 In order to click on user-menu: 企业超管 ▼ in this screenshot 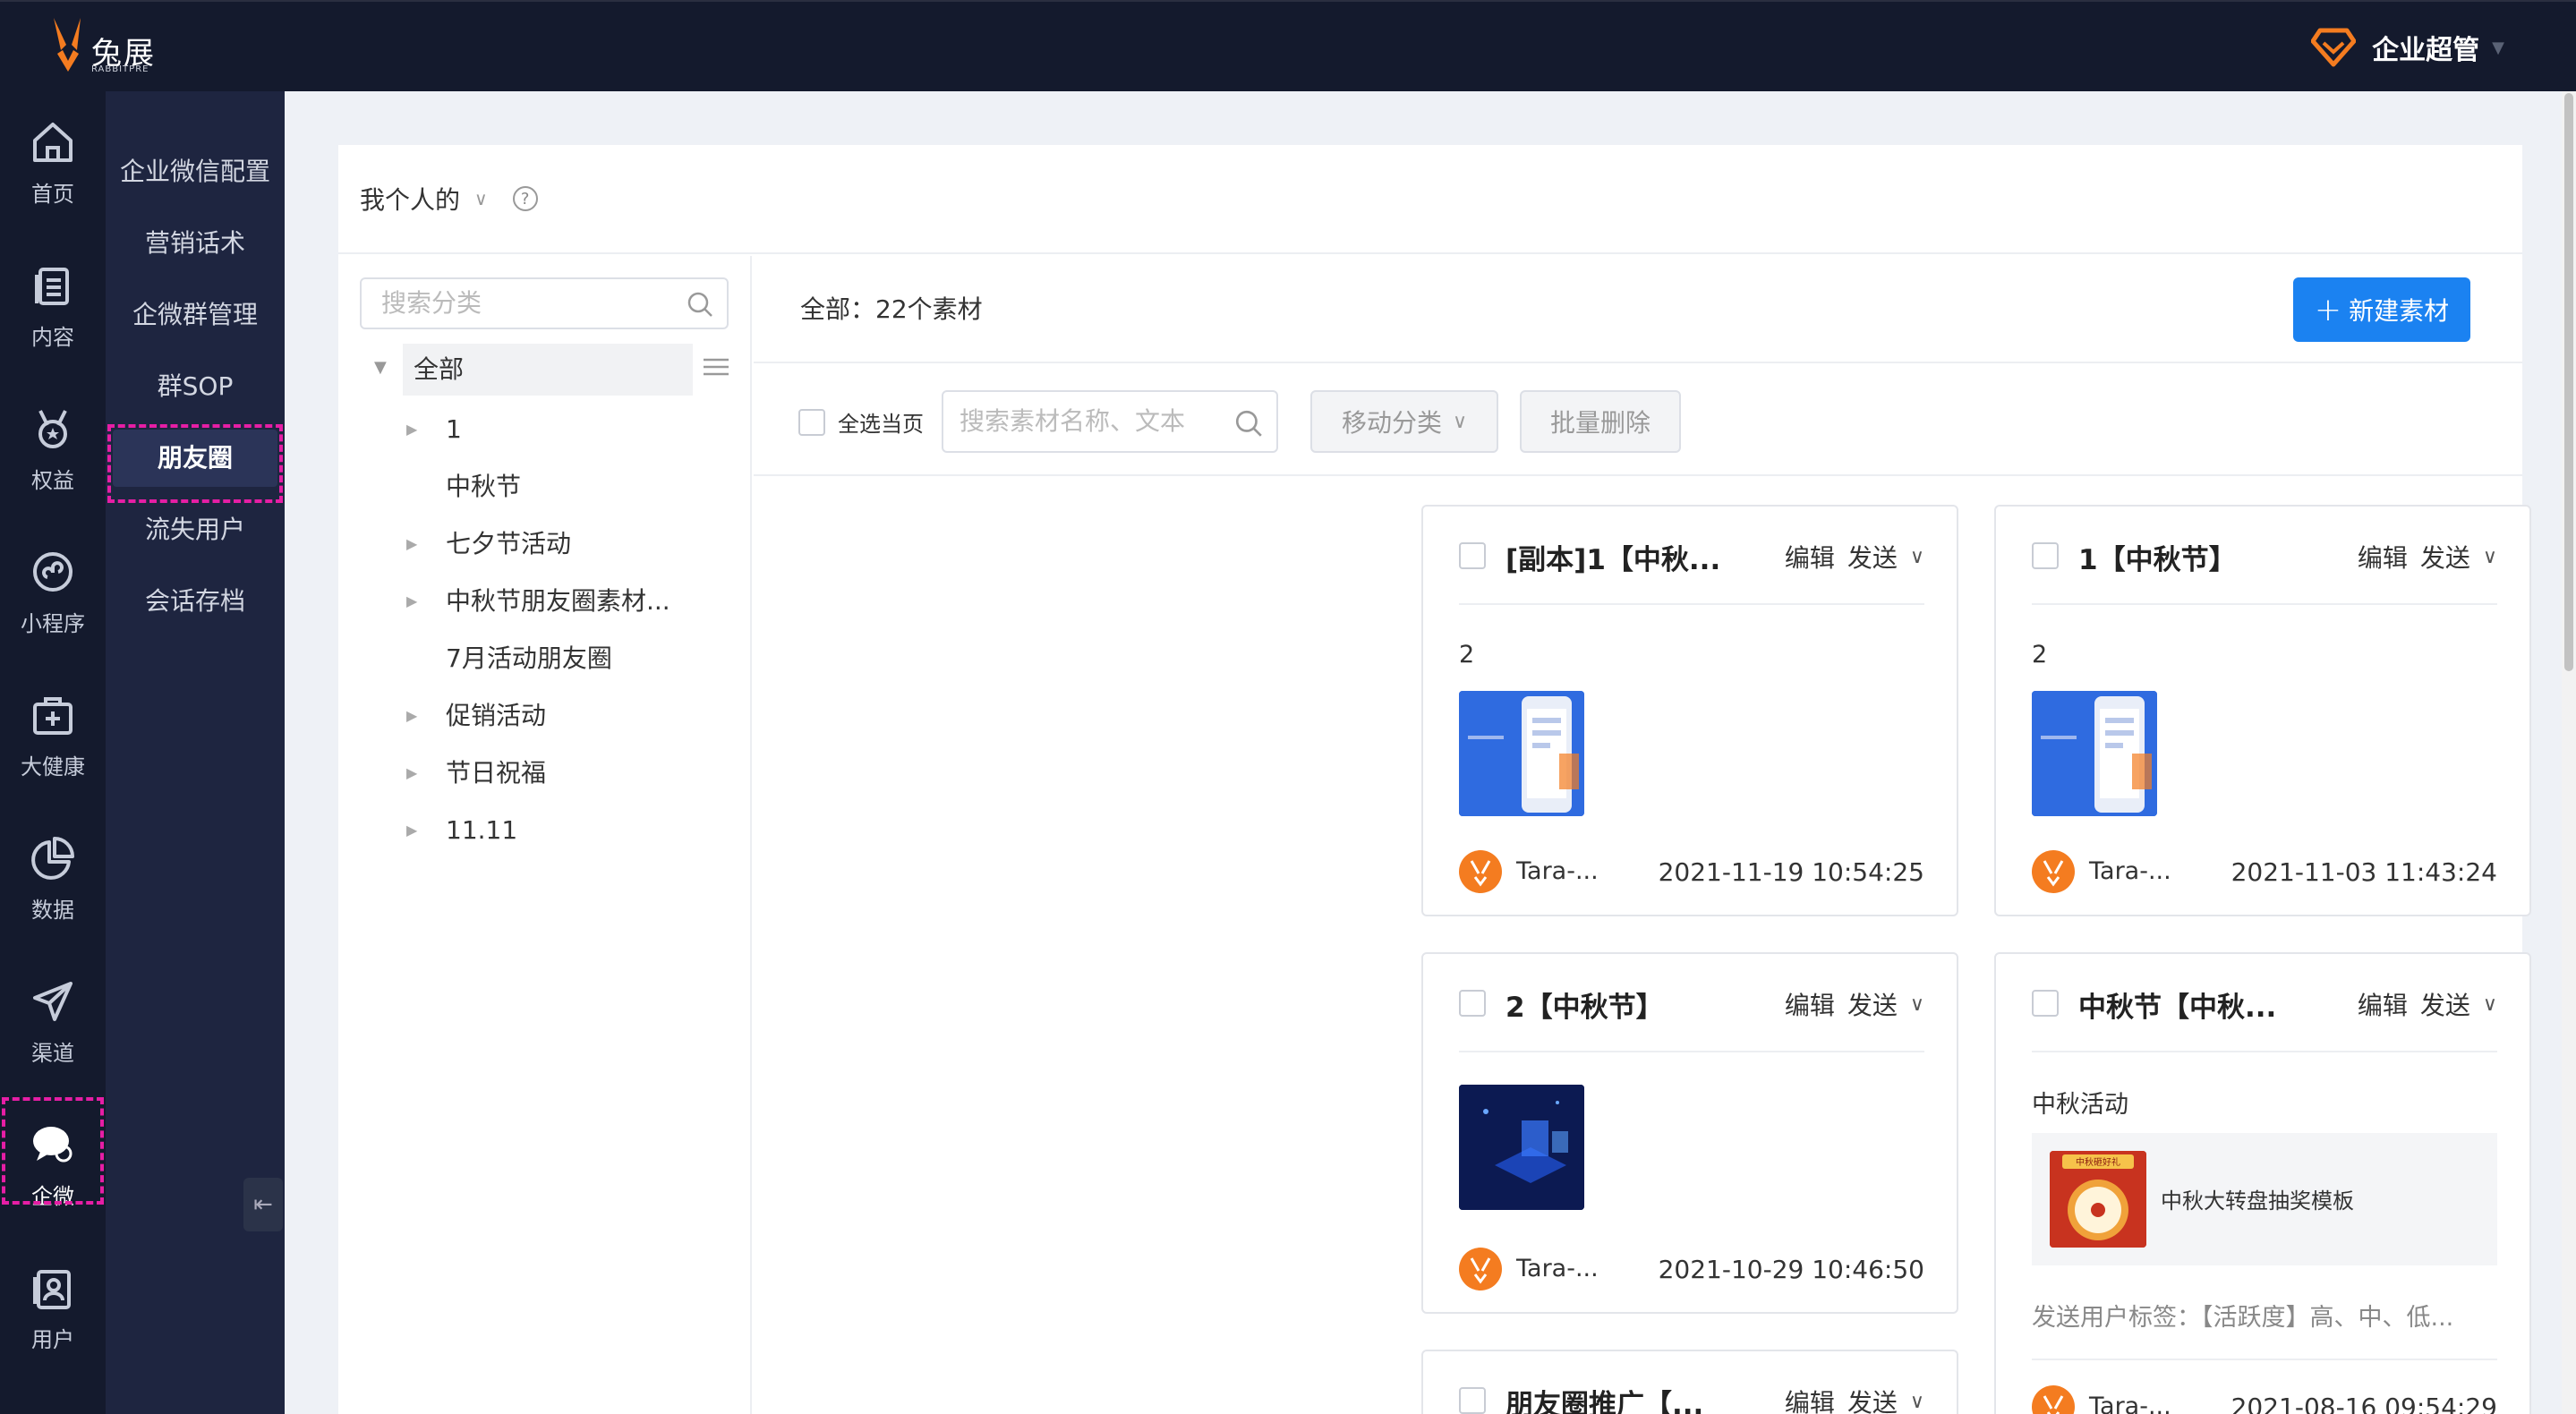, I will do `click(2407, 47)`.